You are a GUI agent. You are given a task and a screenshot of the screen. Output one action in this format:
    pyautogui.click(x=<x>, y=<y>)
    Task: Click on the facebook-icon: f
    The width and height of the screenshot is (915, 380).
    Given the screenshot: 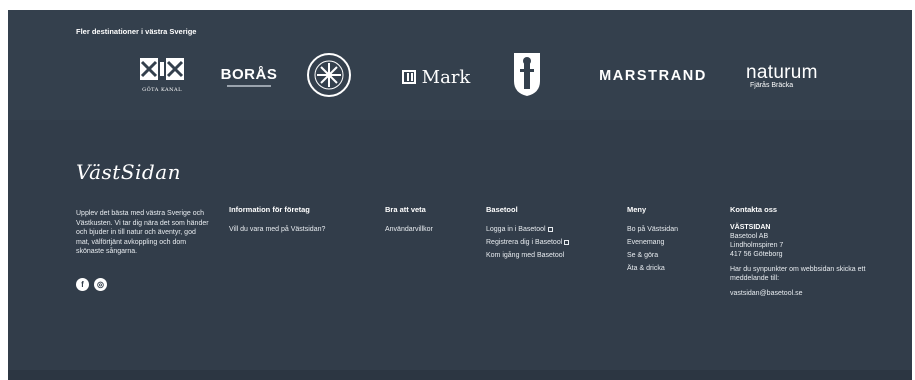 What is the action you would take?
    pyautogui.click(x=82, y=284)
    